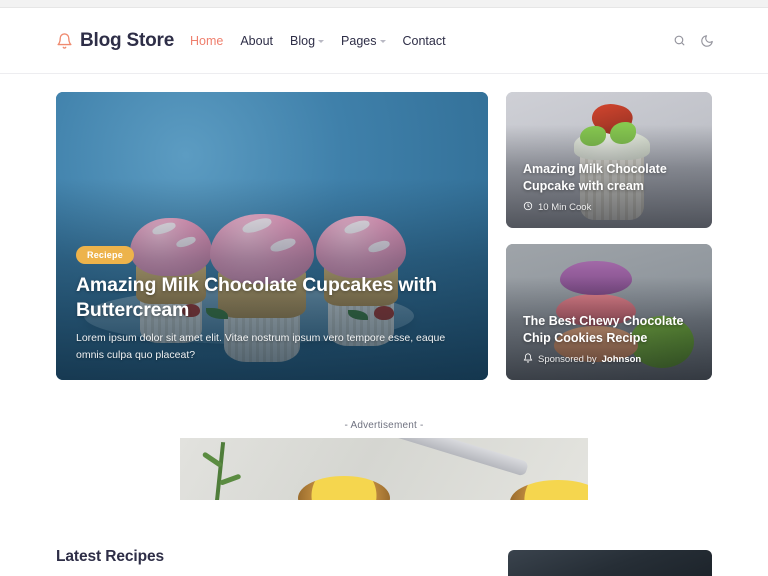  I want to click on header-actions, so click(693, 41).